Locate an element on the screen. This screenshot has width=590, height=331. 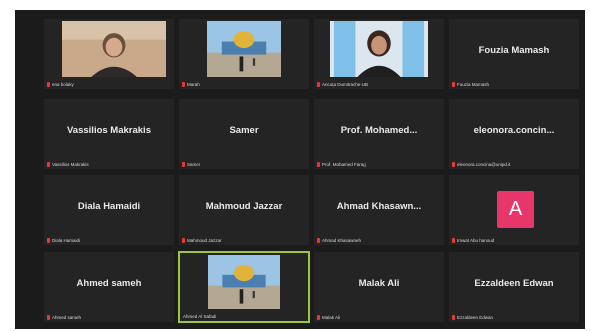
participant-label: Fouzia Mamash is located at coordinates (470, 84).